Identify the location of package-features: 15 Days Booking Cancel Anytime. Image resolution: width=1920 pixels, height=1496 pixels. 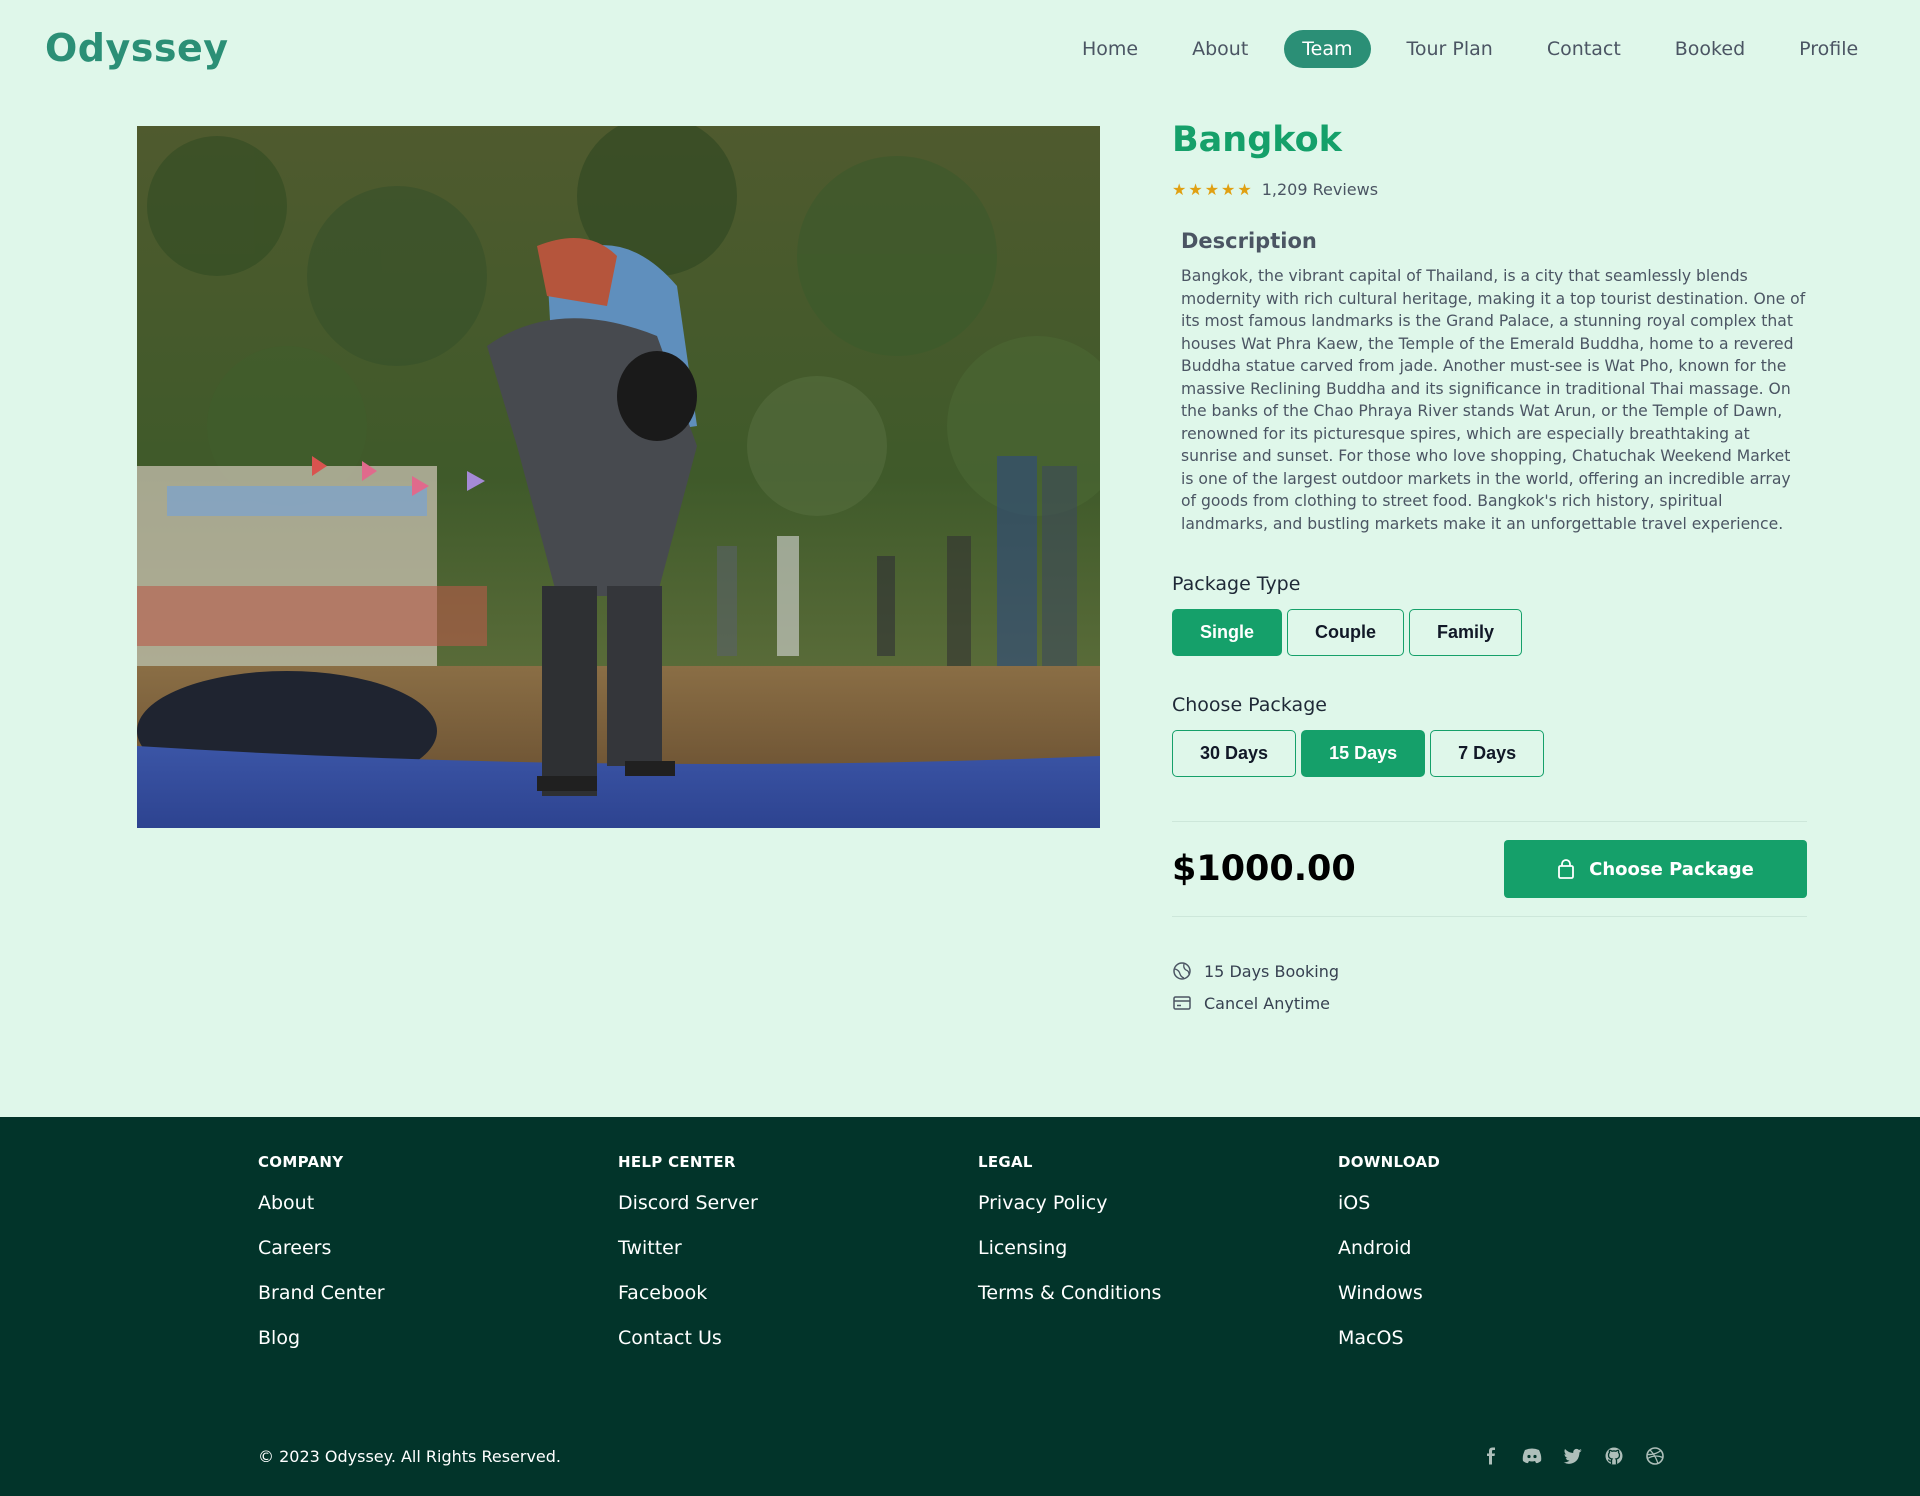
(1489, 987).